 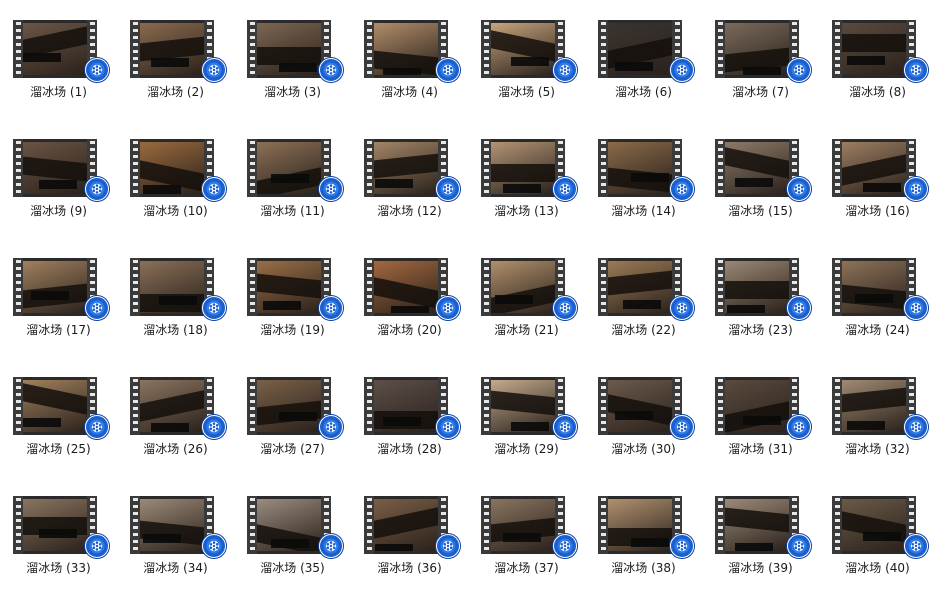 I want to click on file-name-label: 溜冰场 (35), so click(x=292, y=568).